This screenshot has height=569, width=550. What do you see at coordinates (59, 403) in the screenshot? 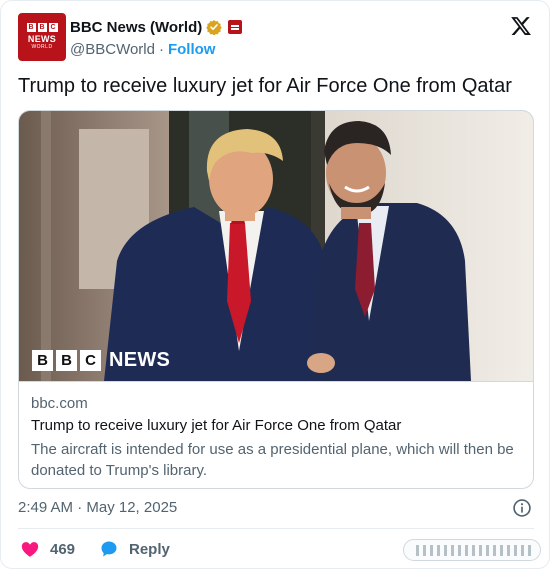
I see `link-card-domain: bbc.com` at bounding box center [59, 403].